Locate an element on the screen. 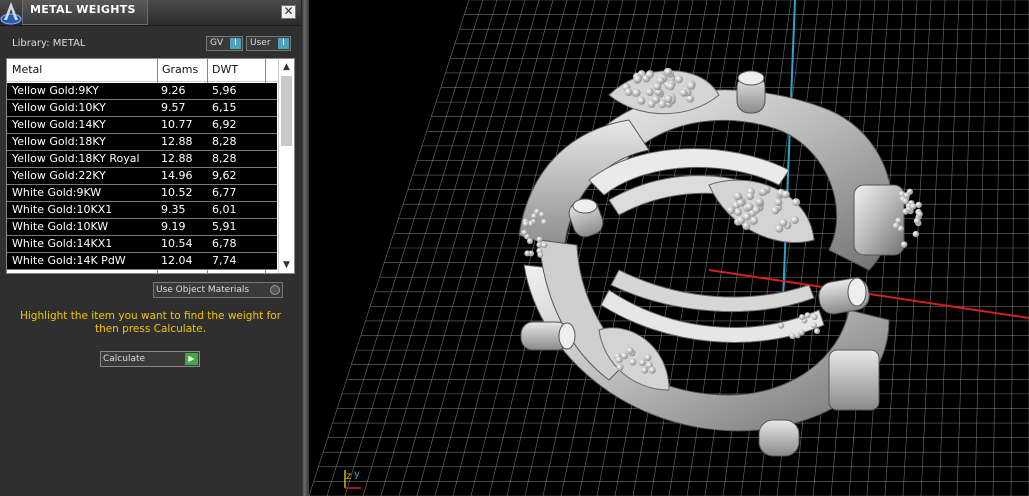 This screenshot has height=496, width=1029. metal-cell: Yellow Gold:9KY is located at coordinates (55, 90).